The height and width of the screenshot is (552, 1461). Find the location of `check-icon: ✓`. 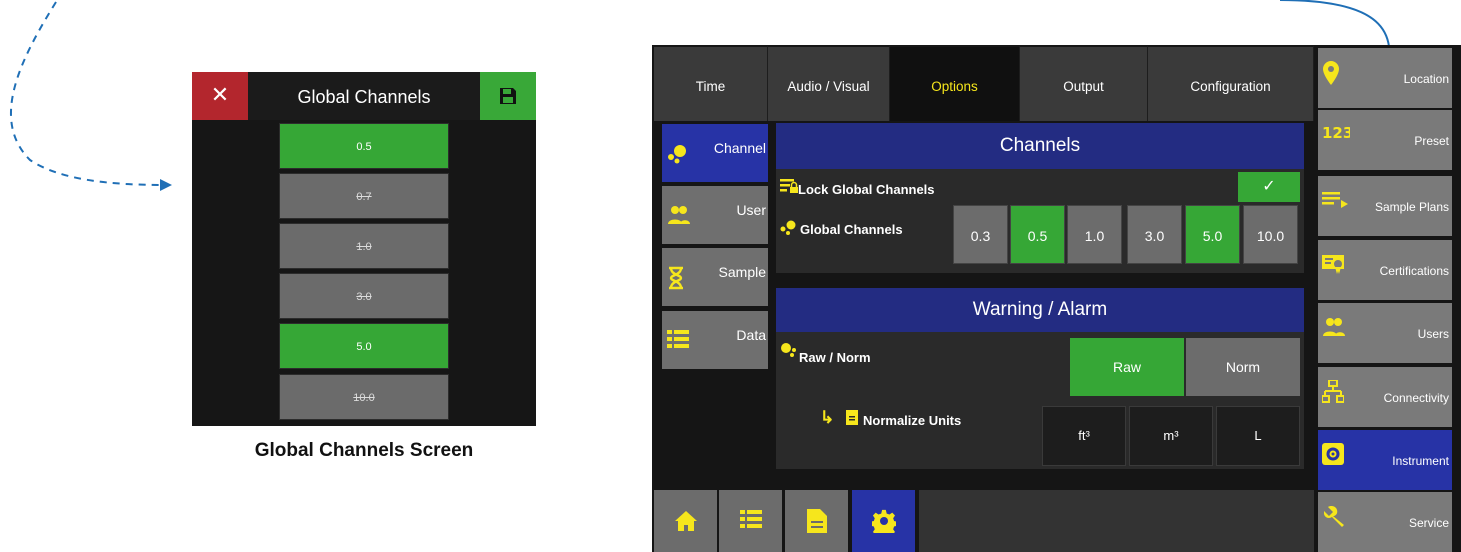

check-icon: ✓ is located at coordinates (1269, 186).